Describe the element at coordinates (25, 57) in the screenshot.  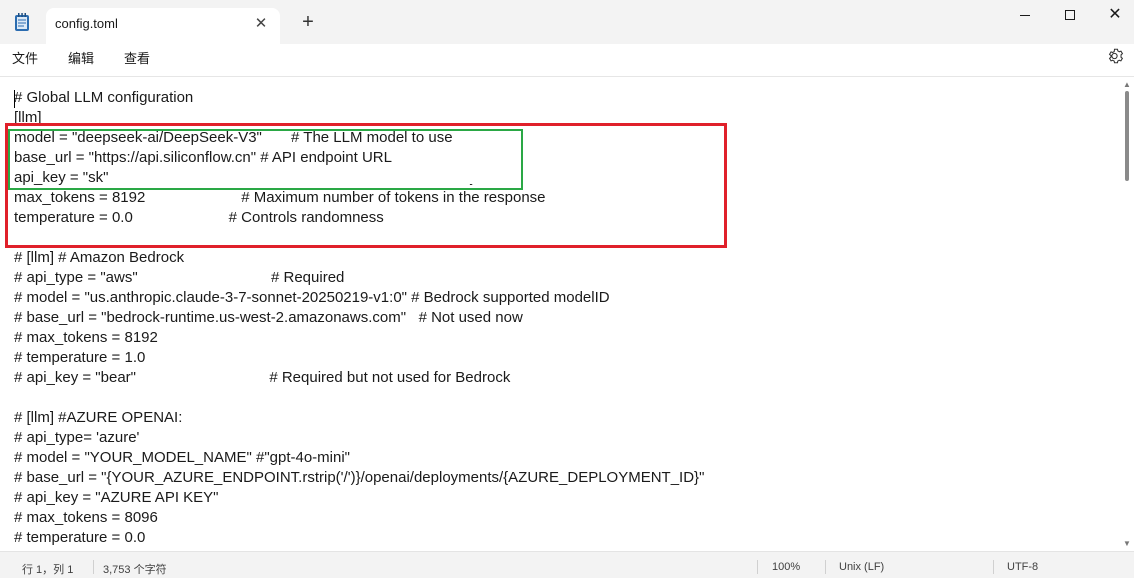
I see `menu-file: 文件` at that location.